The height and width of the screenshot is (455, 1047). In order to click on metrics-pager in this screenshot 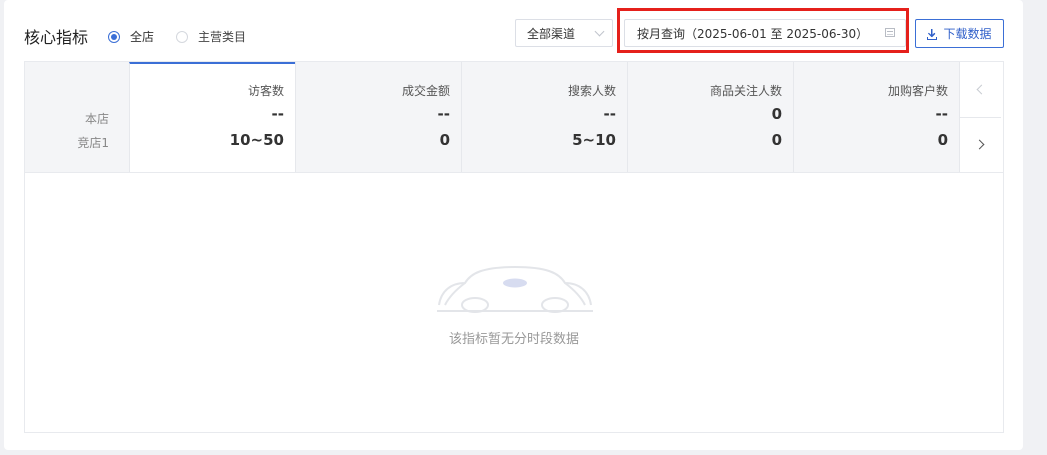, I will do `click(980, 117)`.